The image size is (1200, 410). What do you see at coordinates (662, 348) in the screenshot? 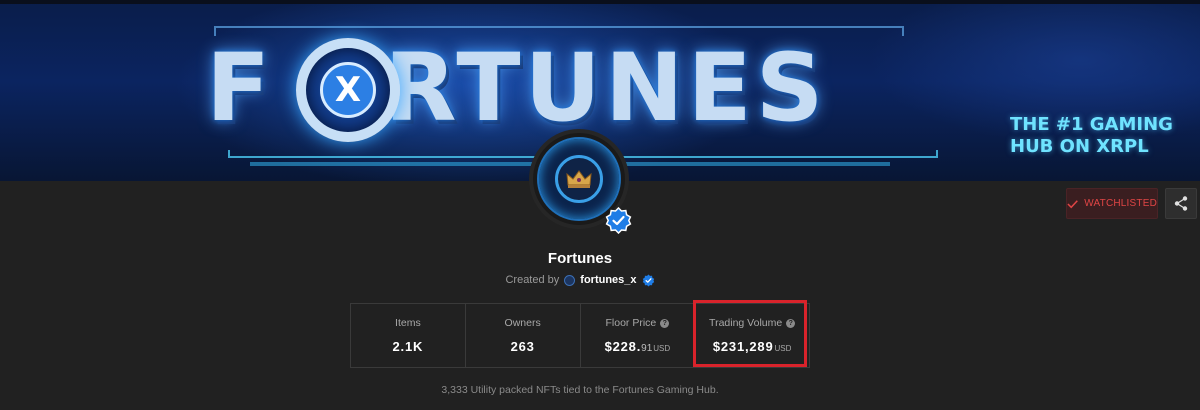
I see `floor-unit: USD` at bounding box center [662, 348].